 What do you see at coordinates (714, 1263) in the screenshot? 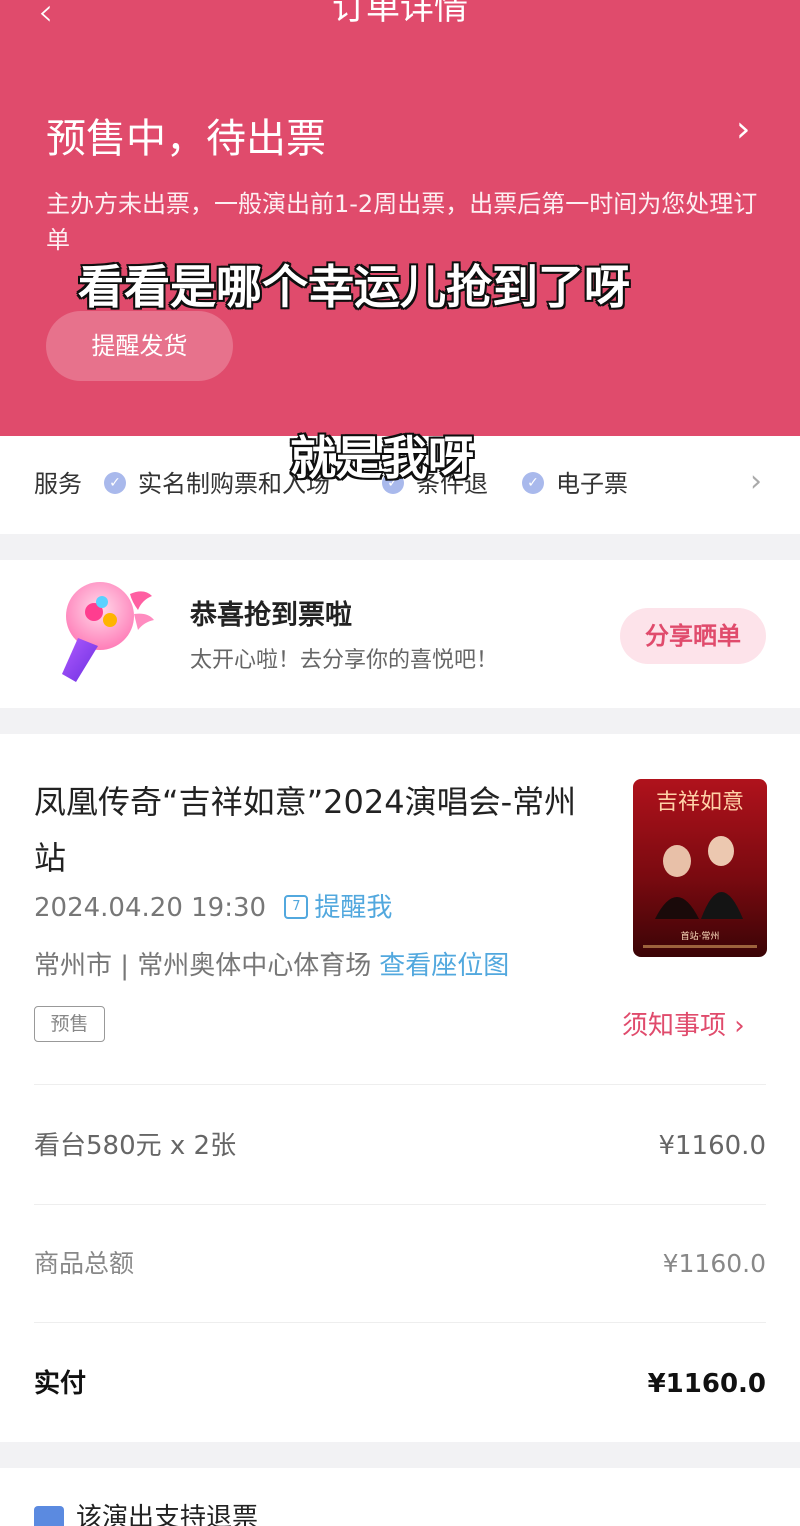
I see `subtotal-value: ¥1160.0` at bounding box center [714, 1263].